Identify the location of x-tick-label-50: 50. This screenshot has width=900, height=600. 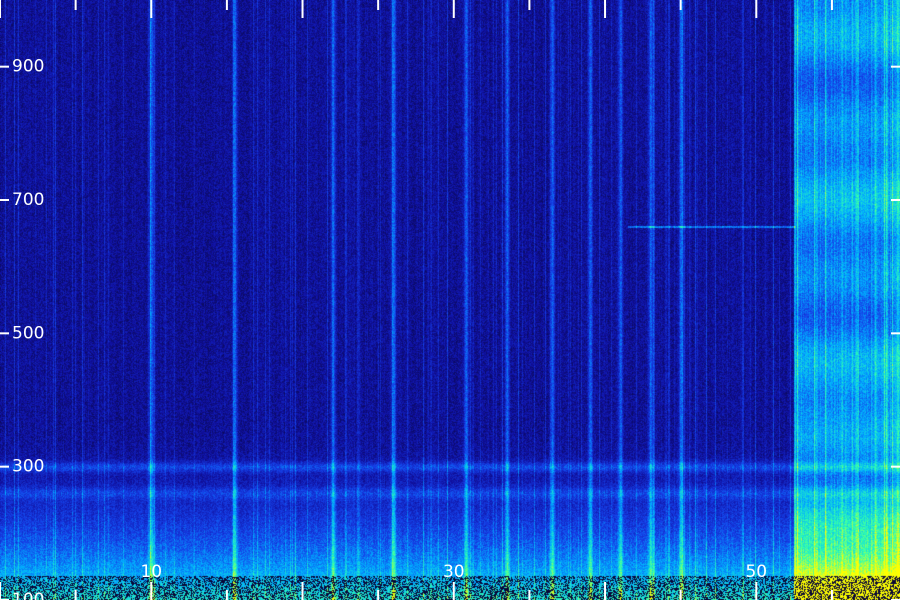
(756, 572).